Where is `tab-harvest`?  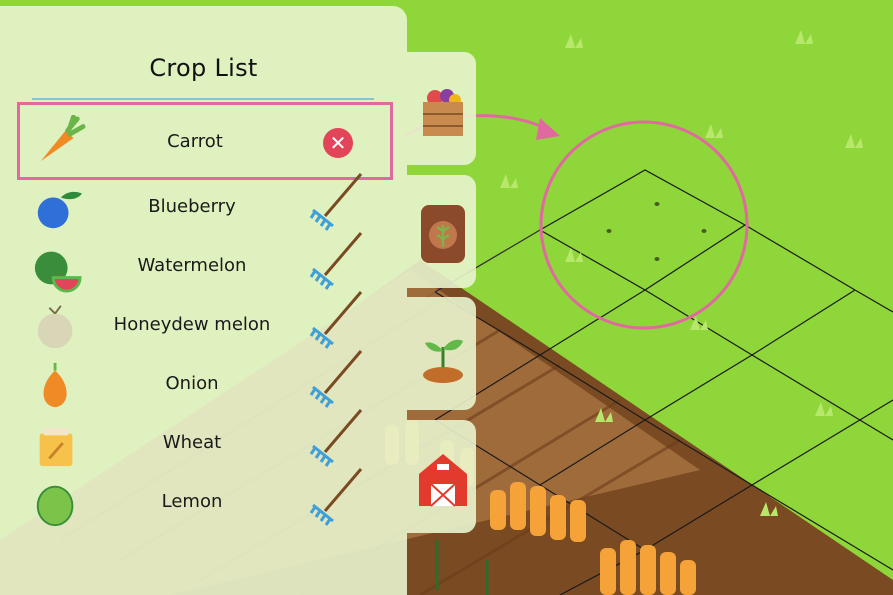 tab-harvest is located at coordinates (441, 108).